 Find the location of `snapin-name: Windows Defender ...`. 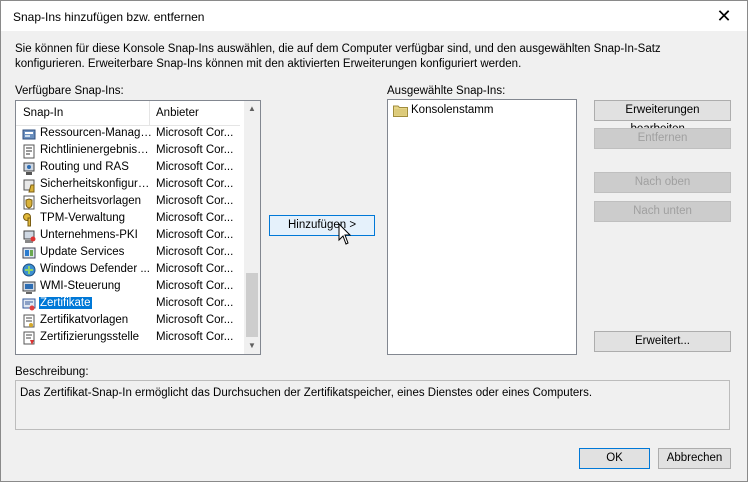

snapin-name: Windows Defender ... is located at coordinates (95, 269).